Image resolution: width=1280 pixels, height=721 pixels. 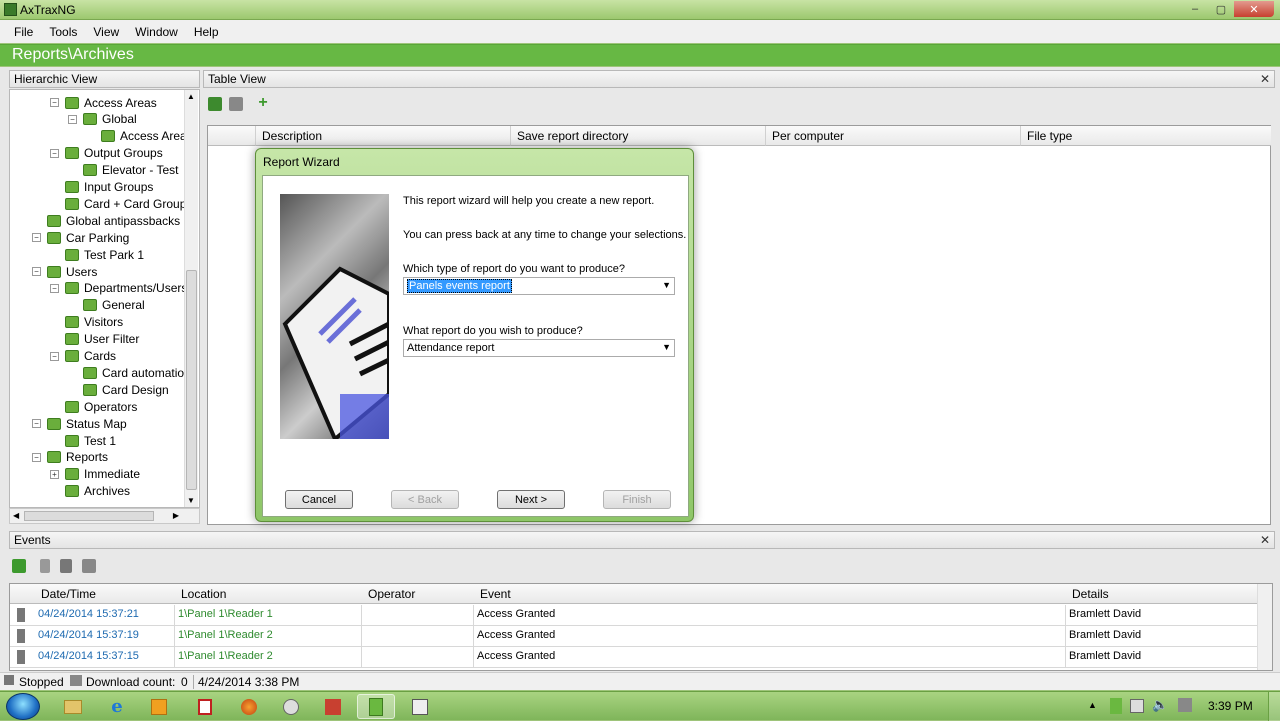 What do you see at coordinates (19, 566) in the screenshot?
I see `events-filter-icon` at bounding box center [19, 566].